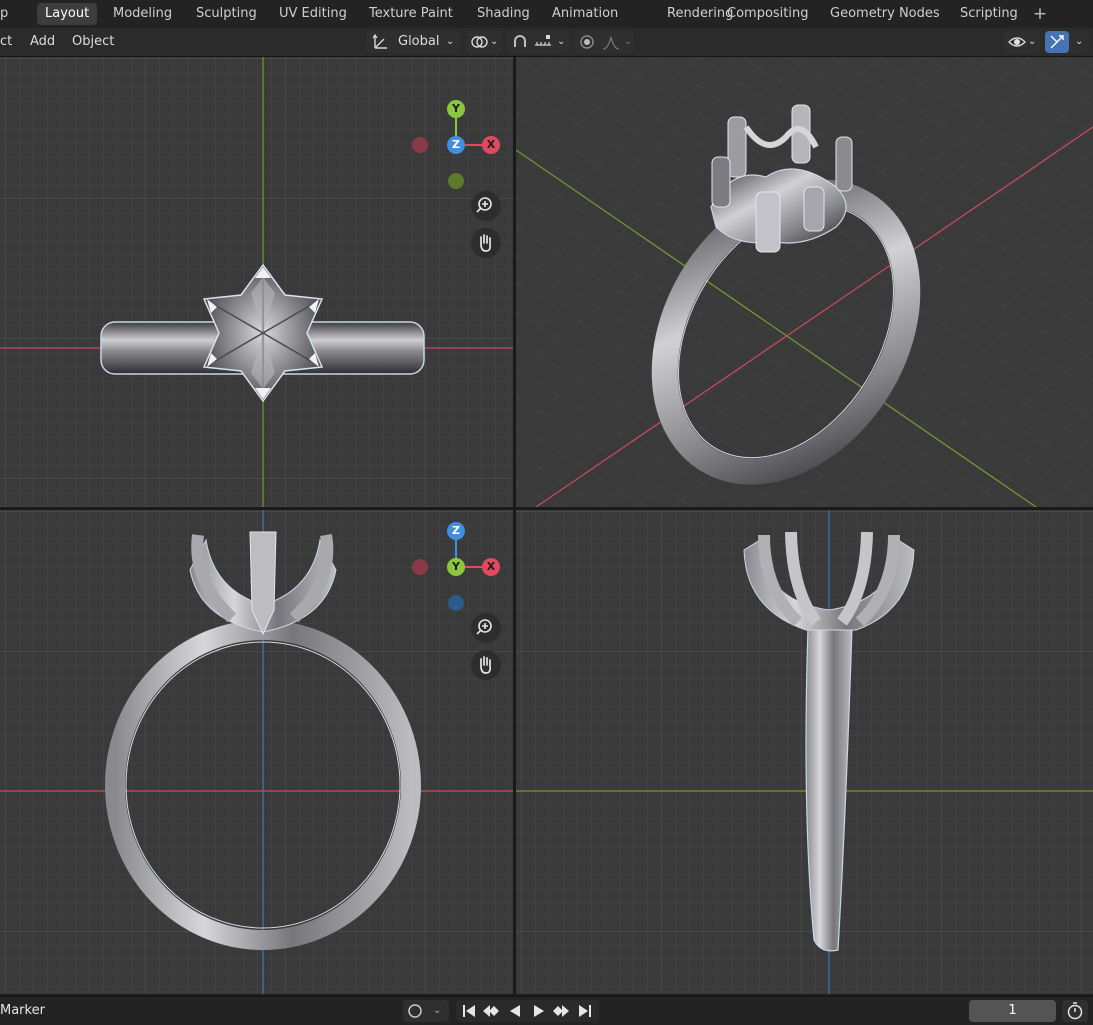 This screenshot has height=1025, width=1093. What do you see at coordinates (93, 42) in the screenshot?
I see `menu-object: Object` at bounding box center [93, 42].